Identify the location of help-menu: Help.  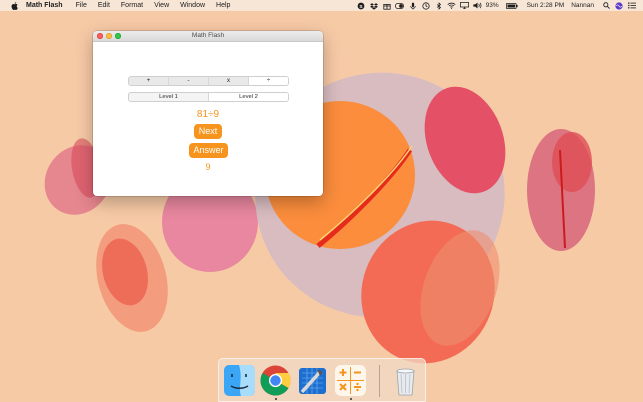
(223, 5).